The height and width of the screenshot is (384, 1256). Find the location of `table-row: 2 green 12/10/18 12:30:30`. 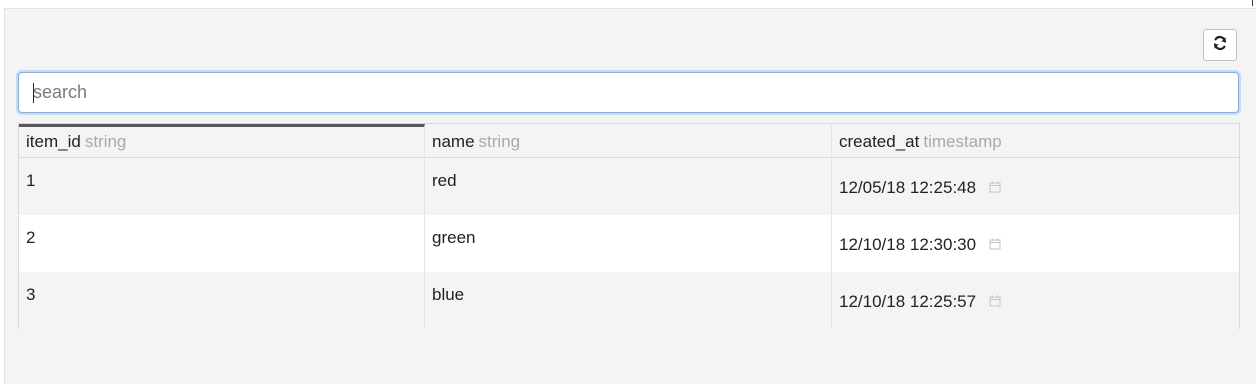

table-row: 2 green 12/10/18 12:30:30 is located at coordinates (629, 243).